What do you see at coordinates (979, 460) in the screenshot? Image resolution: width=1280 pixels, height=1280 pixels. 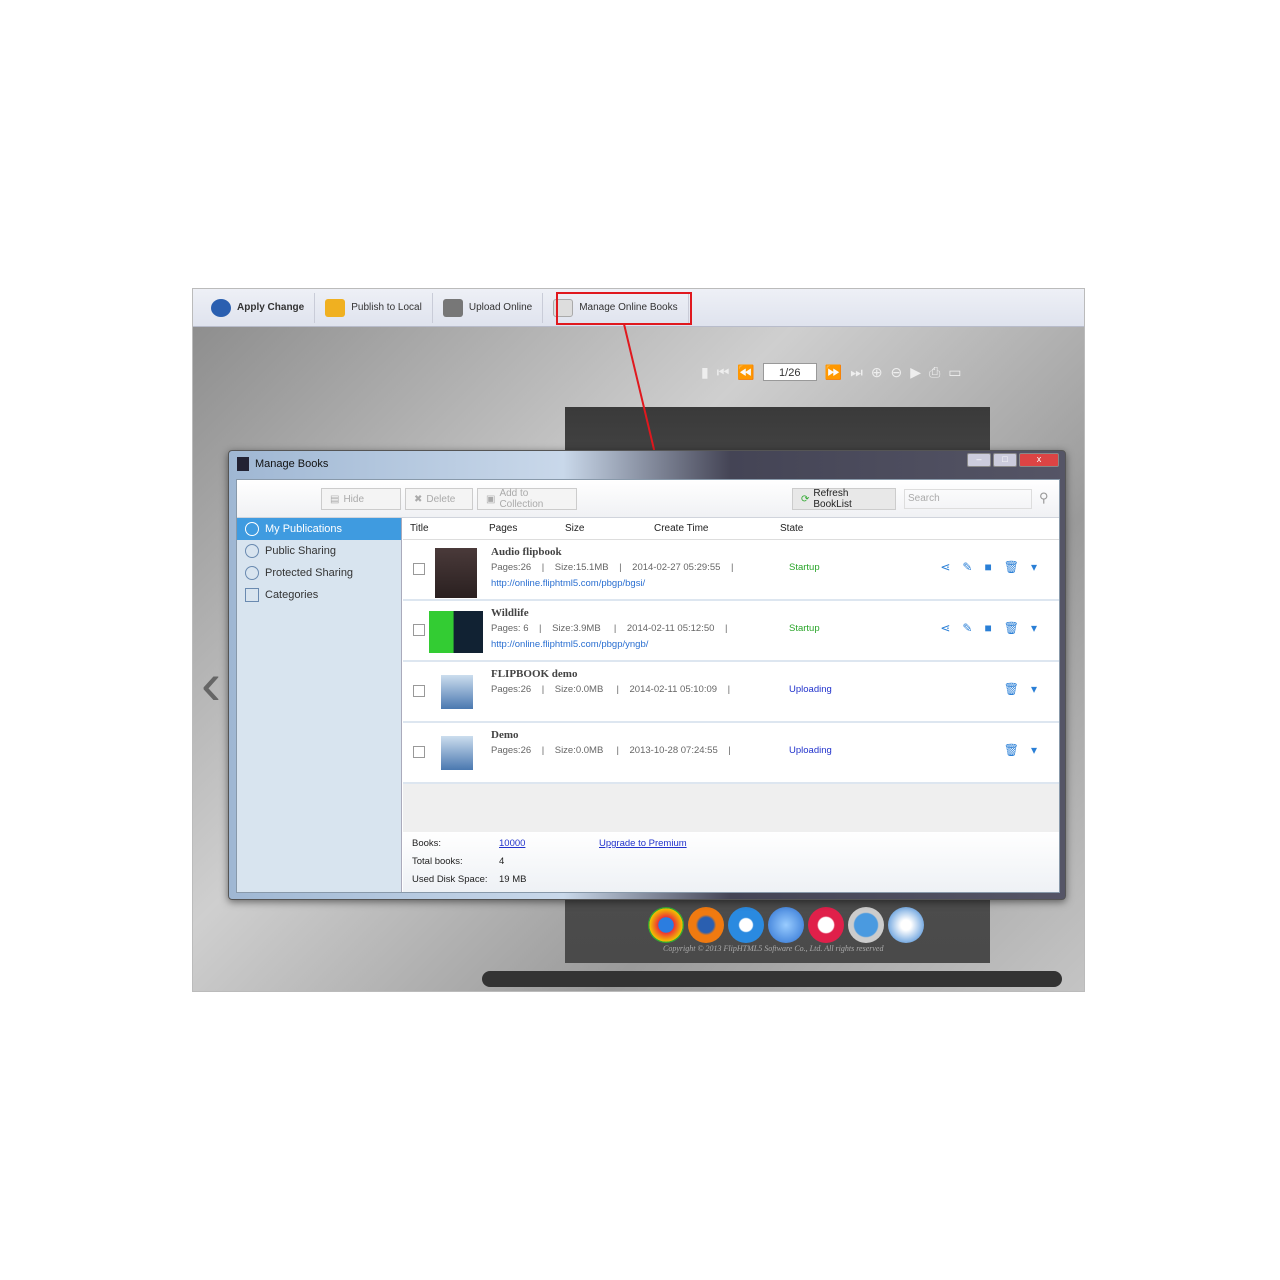 I see `minimize-button: –` at bounding box center [979, 460].